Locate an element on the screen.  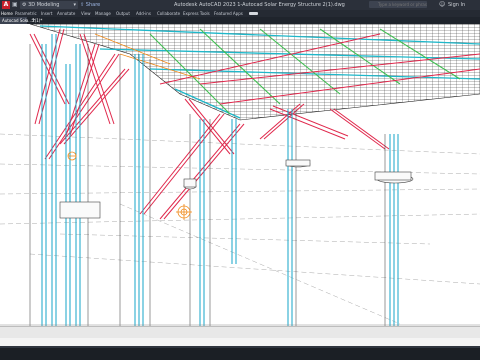
share-button: ⇪ Share is located at coordinates (90, 5).